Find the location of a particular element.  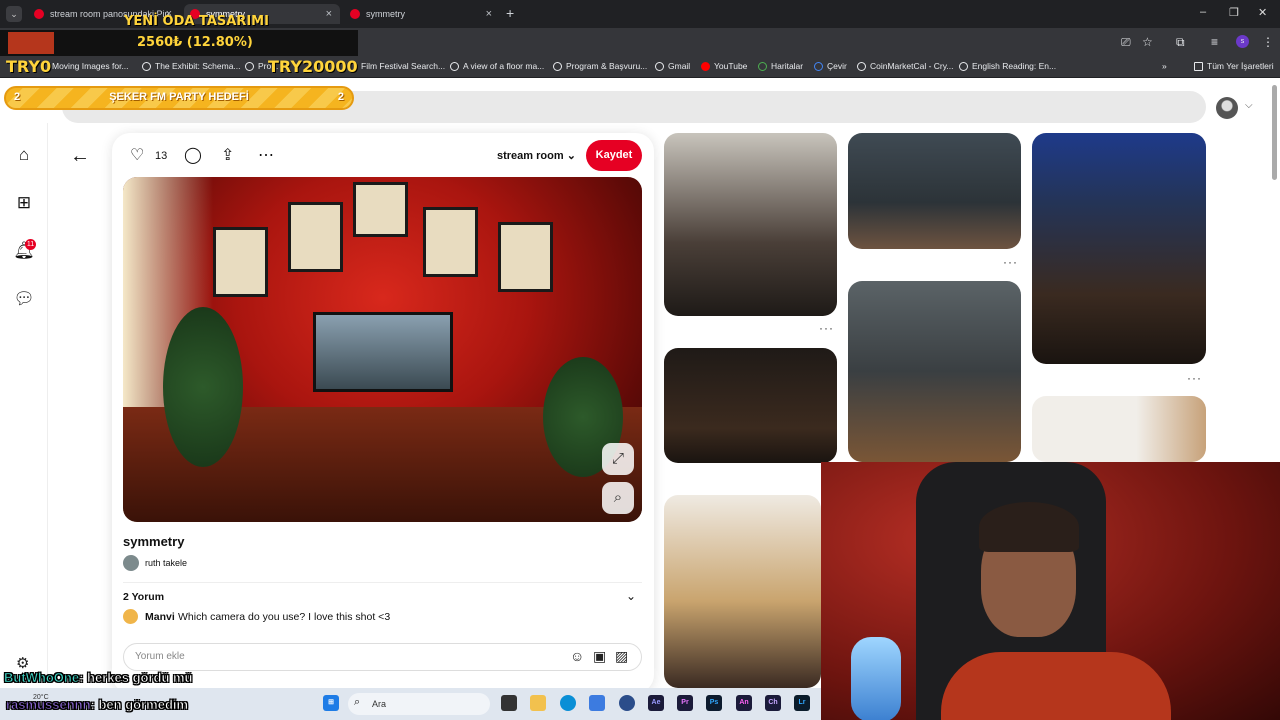

taskbar-search-placeholder: Ara is located at coordinates (379, 704).